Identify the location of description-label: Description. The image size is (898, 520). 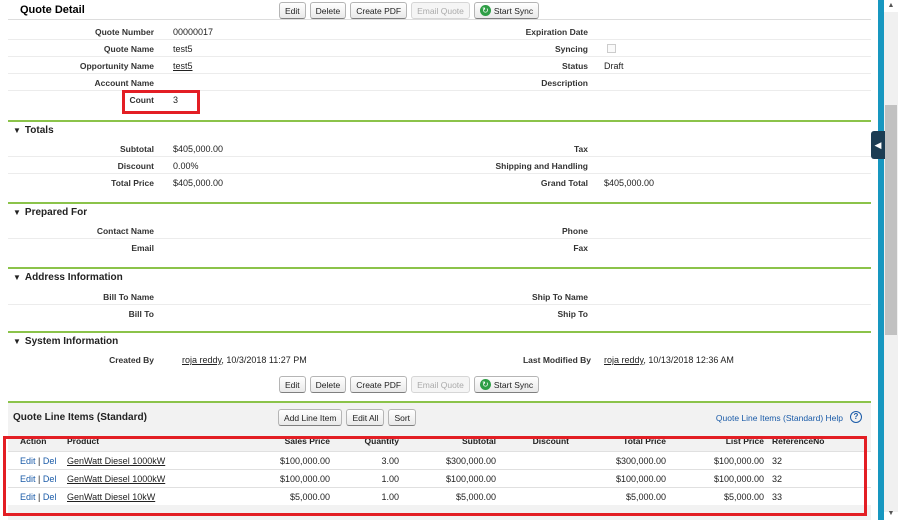
(564, 83).